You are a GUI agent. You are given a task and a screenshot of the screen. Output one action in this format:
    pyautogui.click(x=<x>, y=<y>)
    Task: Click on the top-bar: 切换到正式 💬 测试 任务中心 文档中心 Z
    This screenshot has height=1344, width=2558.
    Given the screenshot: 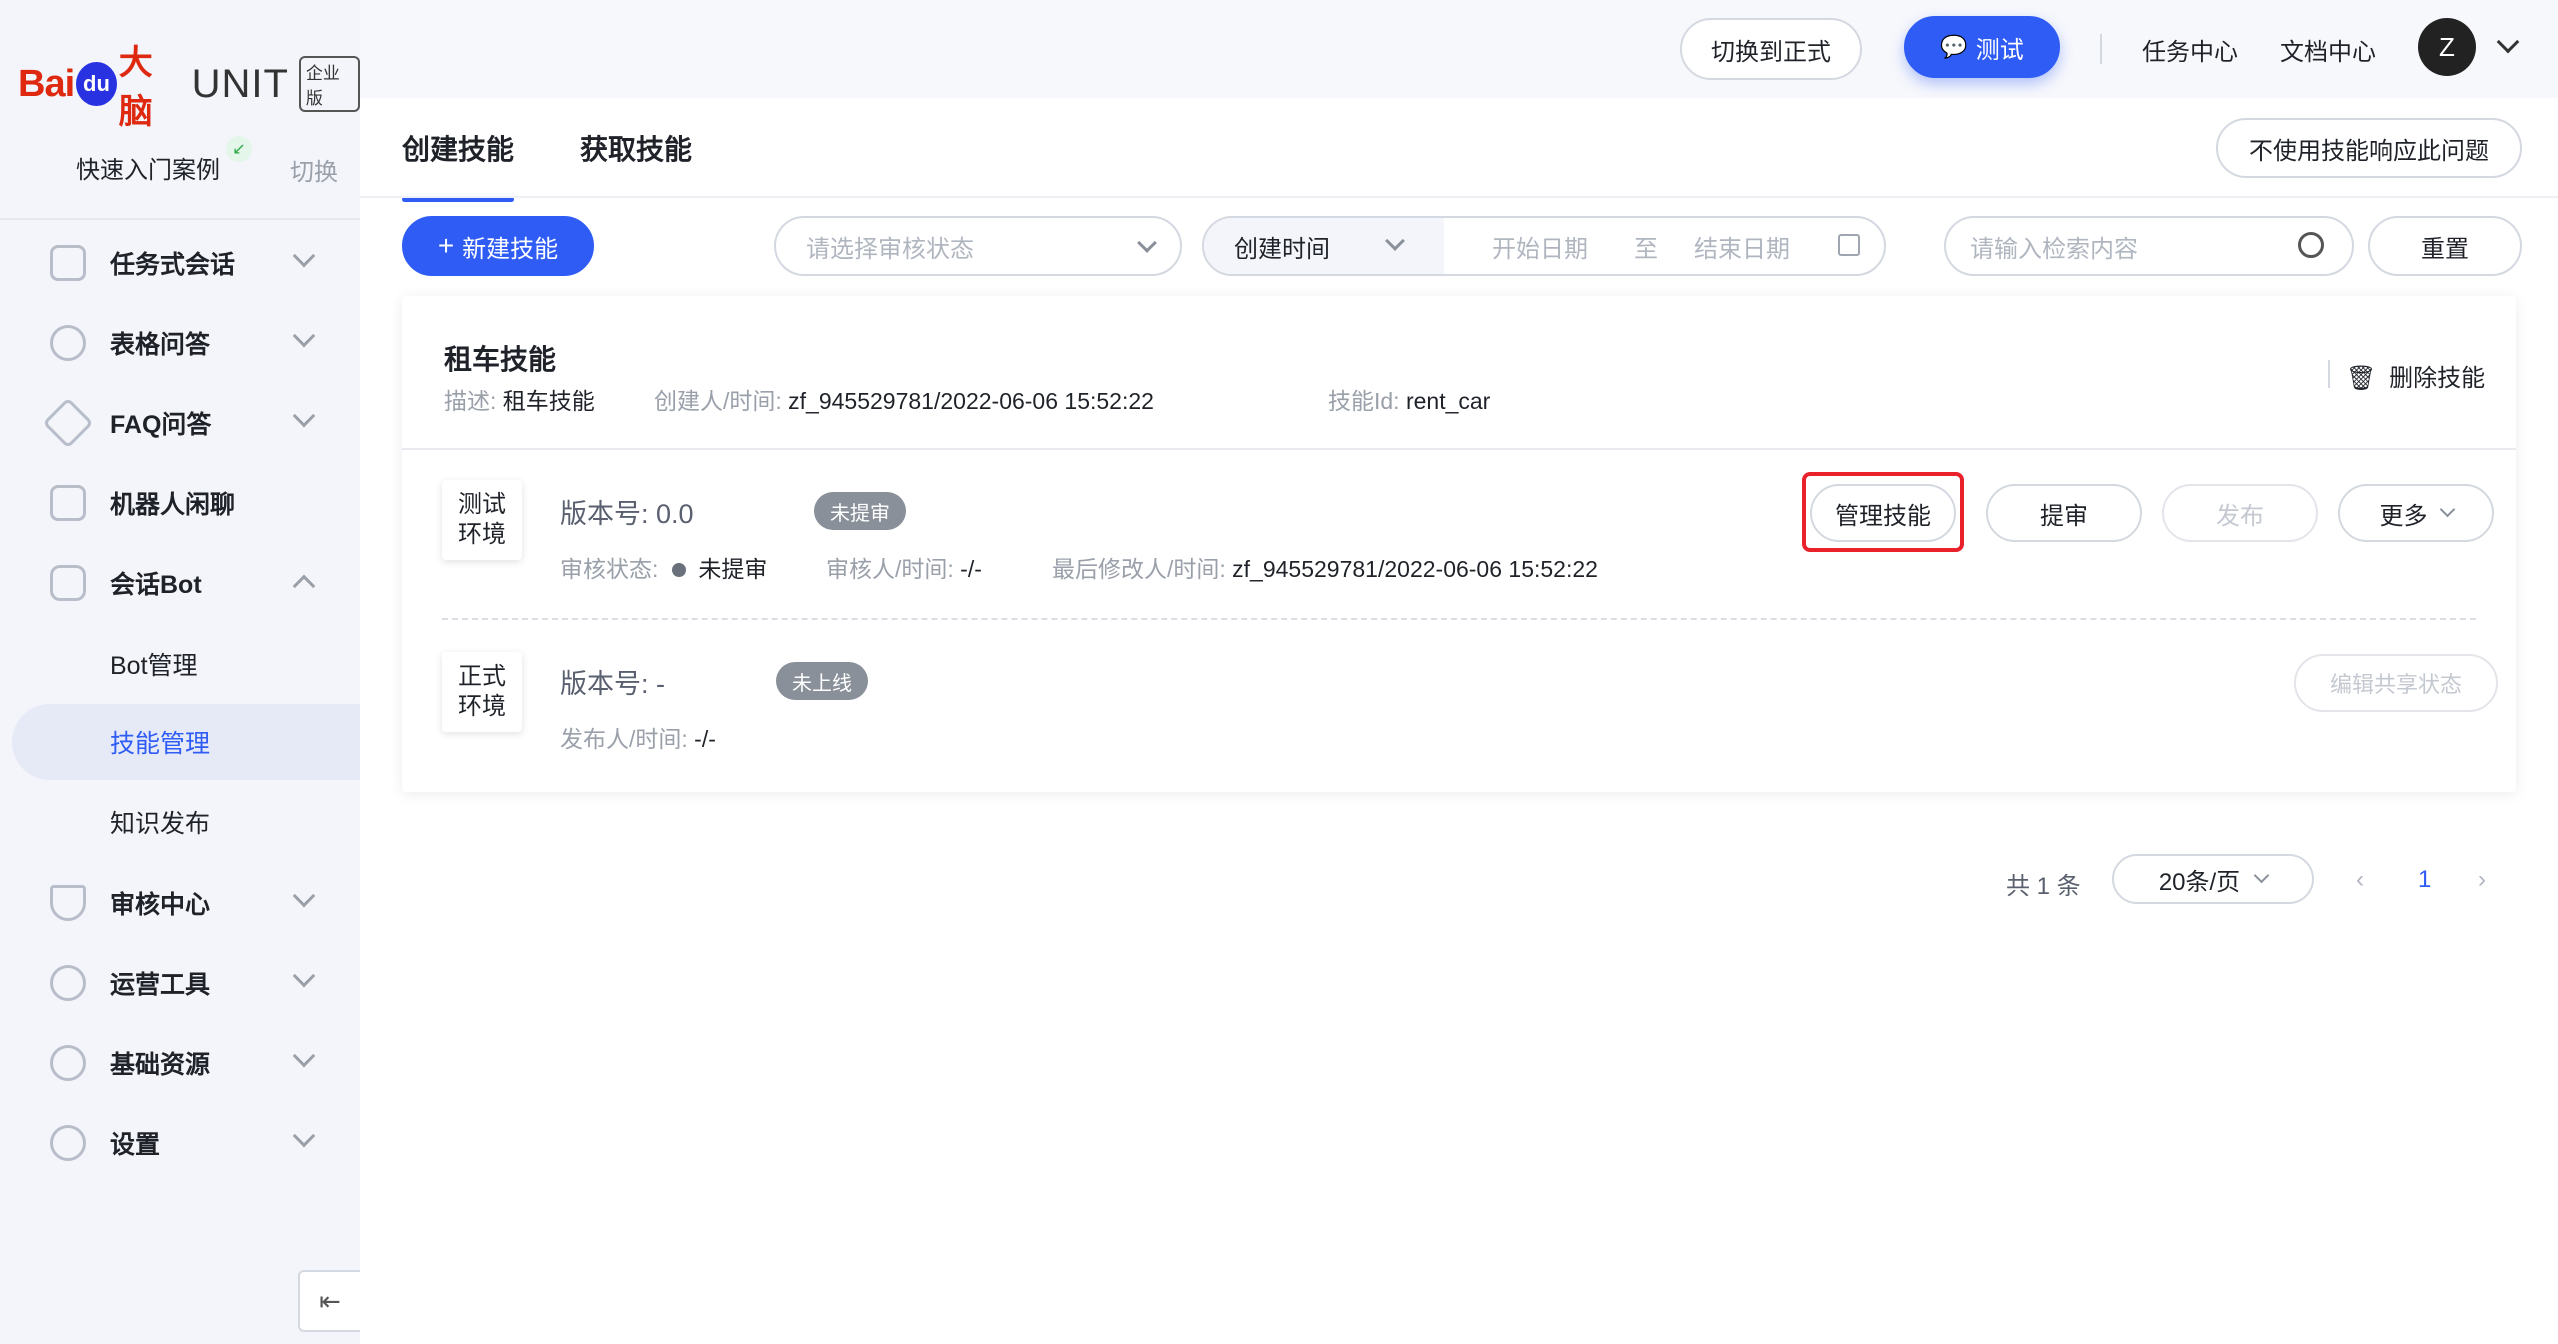 What is the action you would take?
    pyautogui.click(x=1459, y=49)
    